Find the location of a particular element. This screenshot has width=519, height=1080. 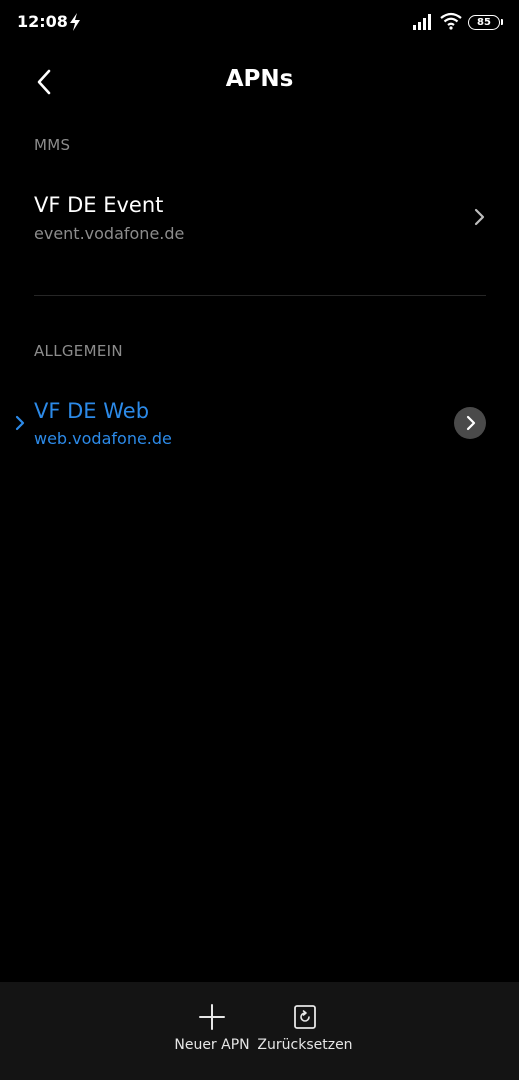

battery-level: 85 is located at coordinates (484, 22).